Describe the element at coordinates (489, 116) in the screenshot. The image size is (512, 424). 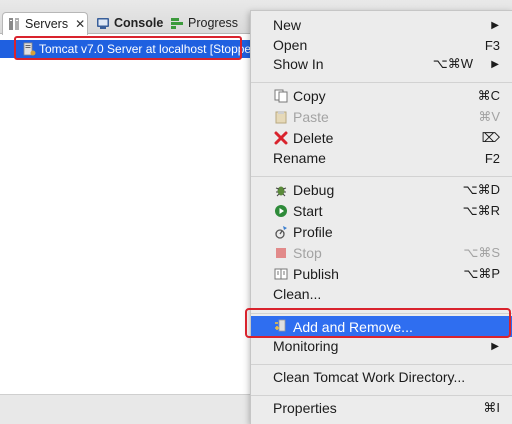
I see `menu-shortcut: ⌘V` at that location.